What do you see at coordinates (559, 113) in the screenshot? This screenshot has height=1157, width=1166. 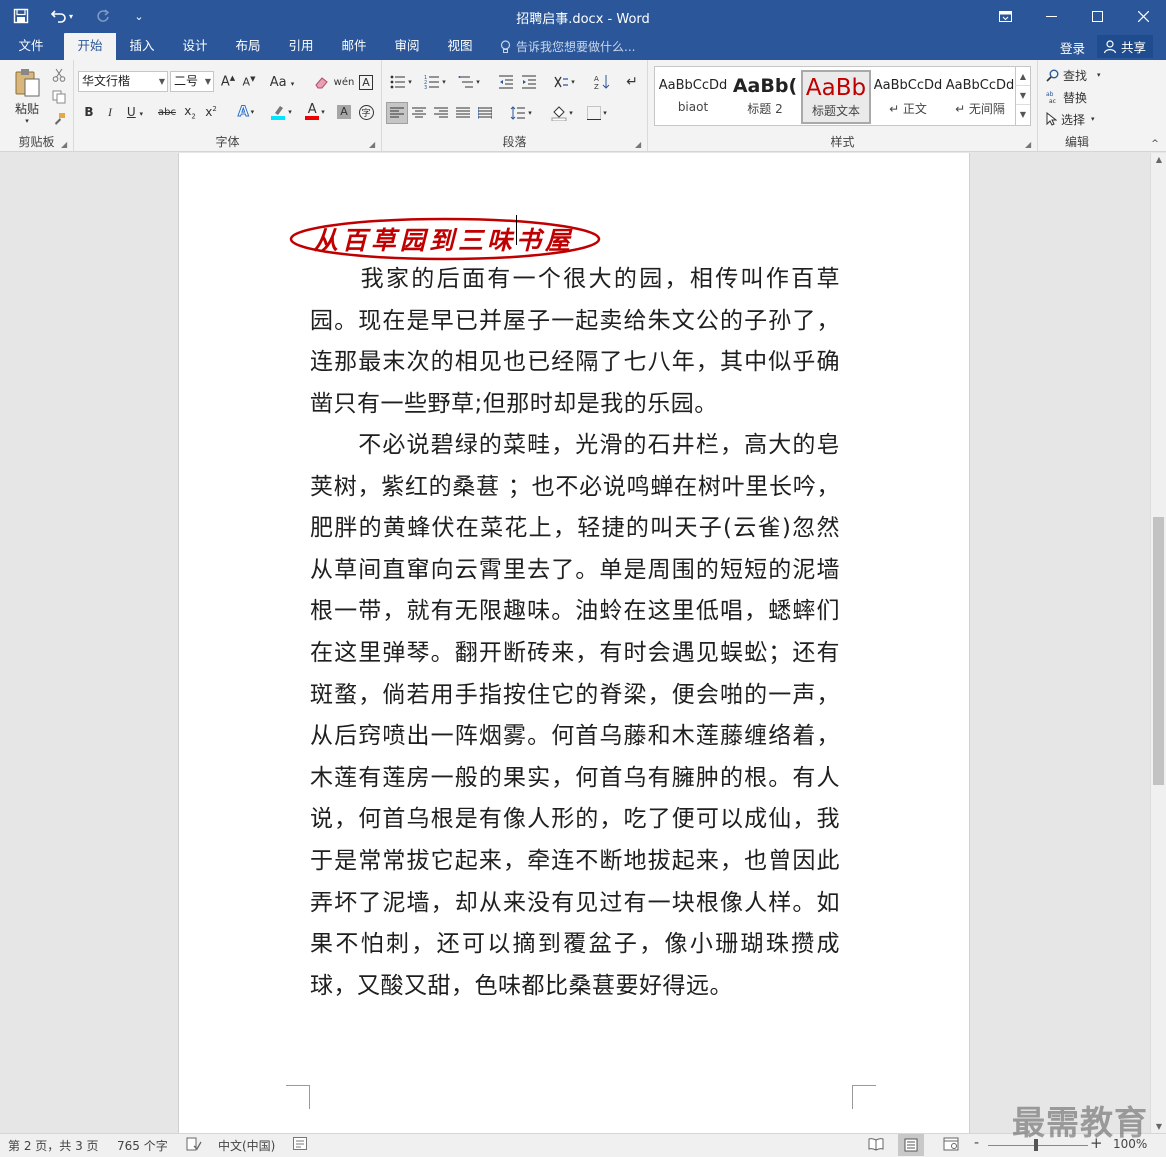 I see `paint-bucket-icon` at bounding box center [559, 113].